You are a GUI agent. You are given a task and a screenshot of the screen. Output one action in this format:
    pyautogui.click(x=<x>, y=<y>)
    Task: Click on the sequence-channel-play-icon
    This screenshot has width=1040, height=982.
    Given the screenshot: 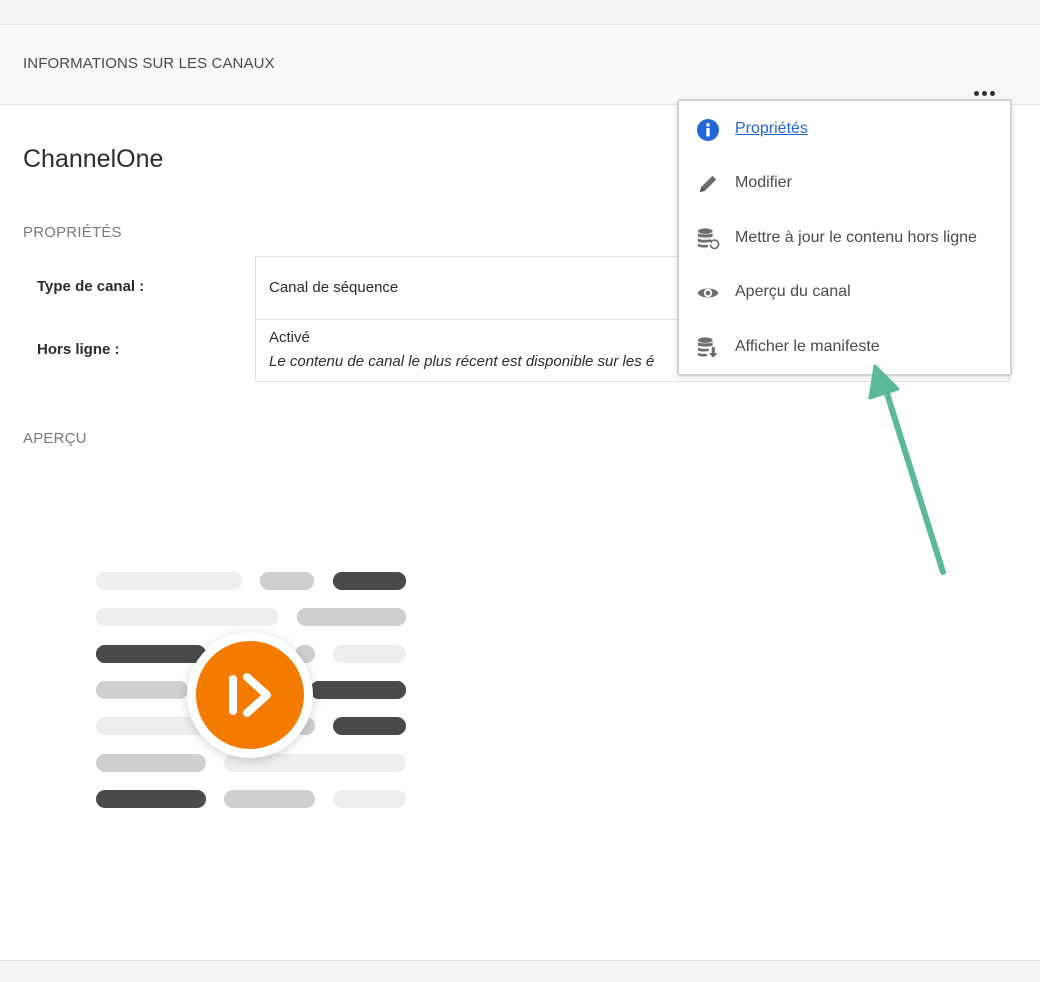 What is the action you would take?
    pyautogui.click(x=250, y=695)
    